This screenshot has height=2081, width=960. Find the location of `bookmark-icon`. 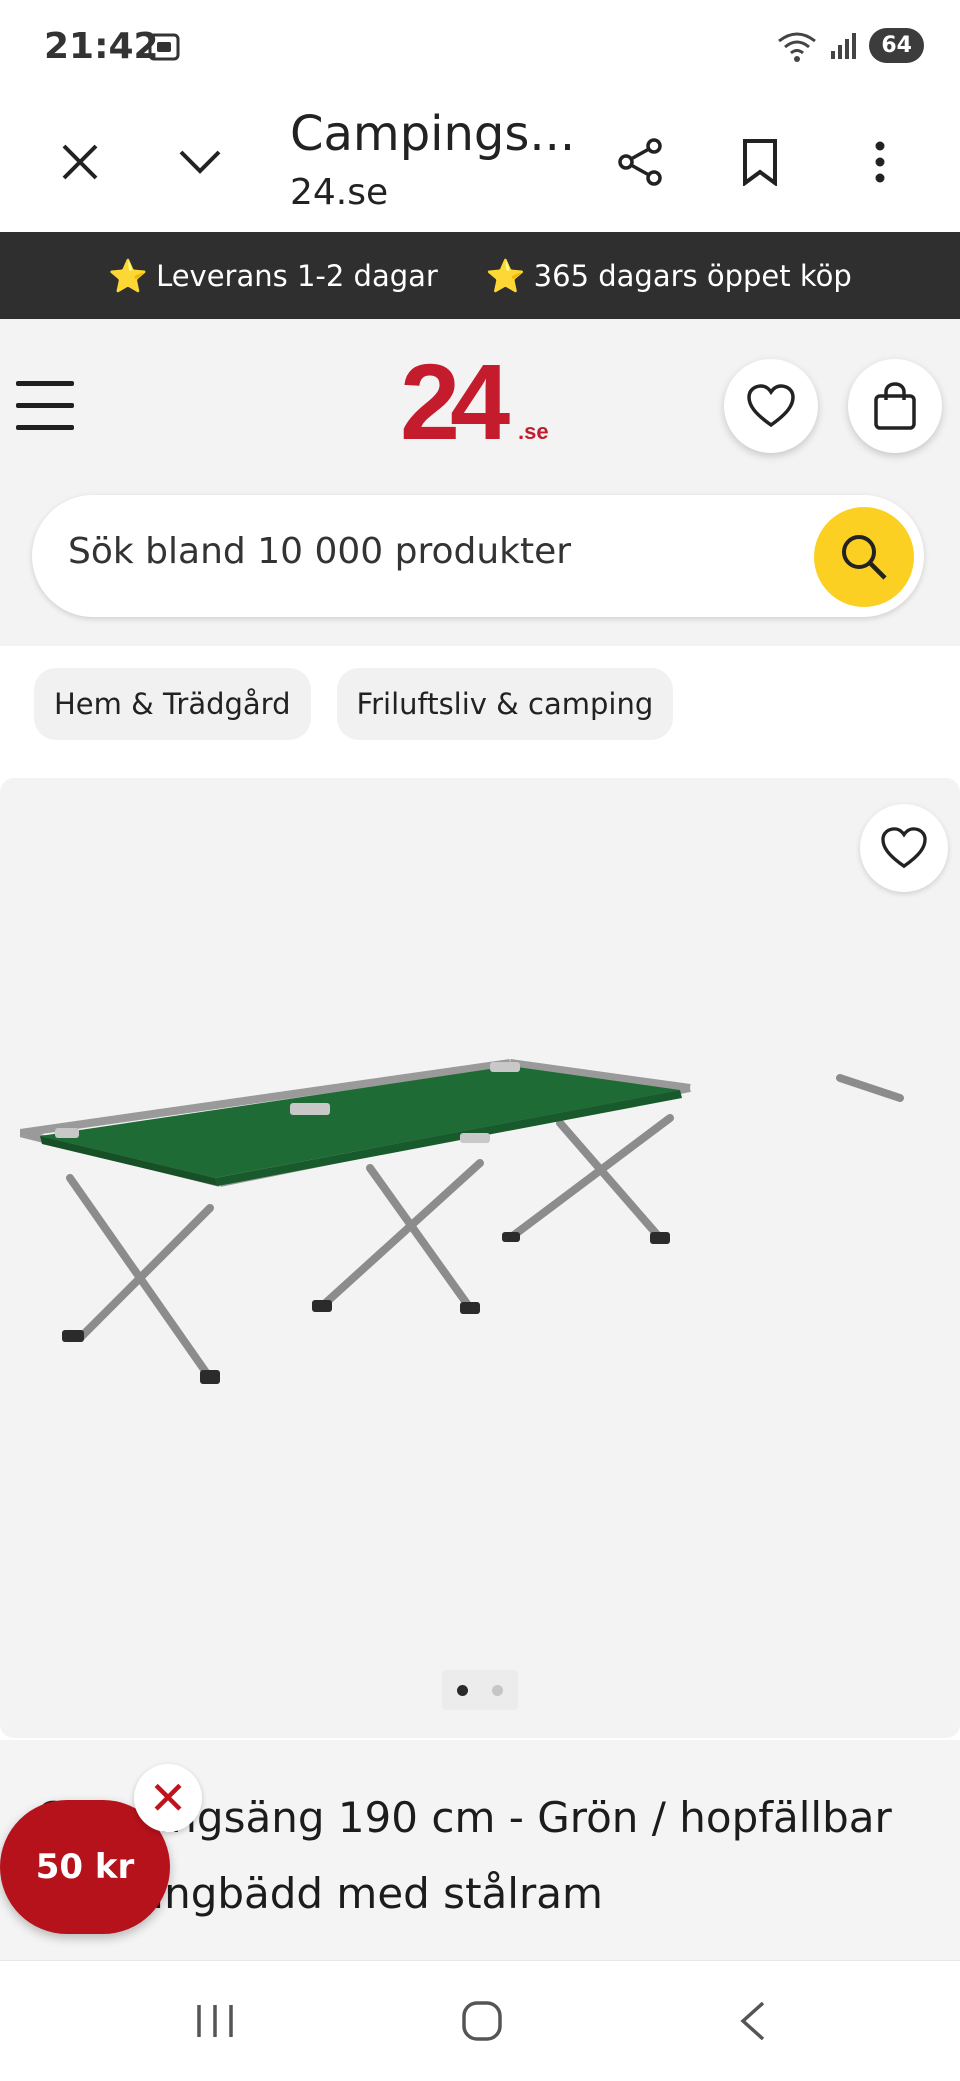

bookmark-icon is located at coordinates (760, 162).